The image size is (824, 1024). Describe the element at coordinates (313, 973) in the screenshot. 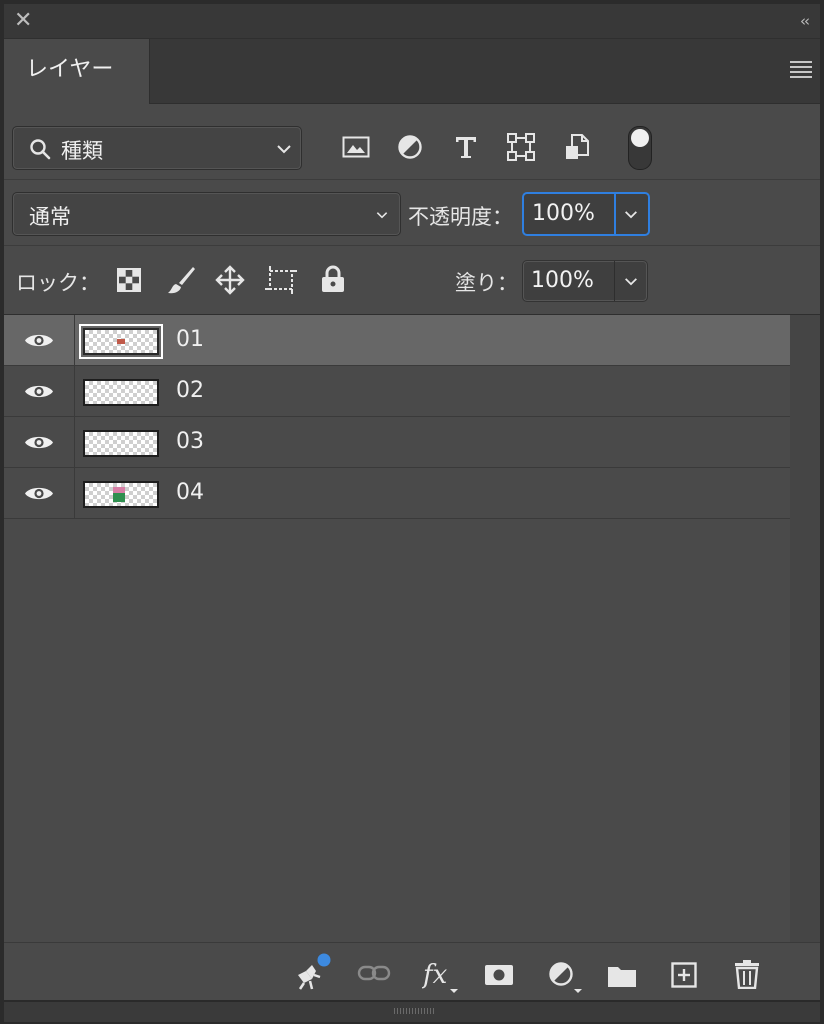

I see `layer-assist-icon` at that location.